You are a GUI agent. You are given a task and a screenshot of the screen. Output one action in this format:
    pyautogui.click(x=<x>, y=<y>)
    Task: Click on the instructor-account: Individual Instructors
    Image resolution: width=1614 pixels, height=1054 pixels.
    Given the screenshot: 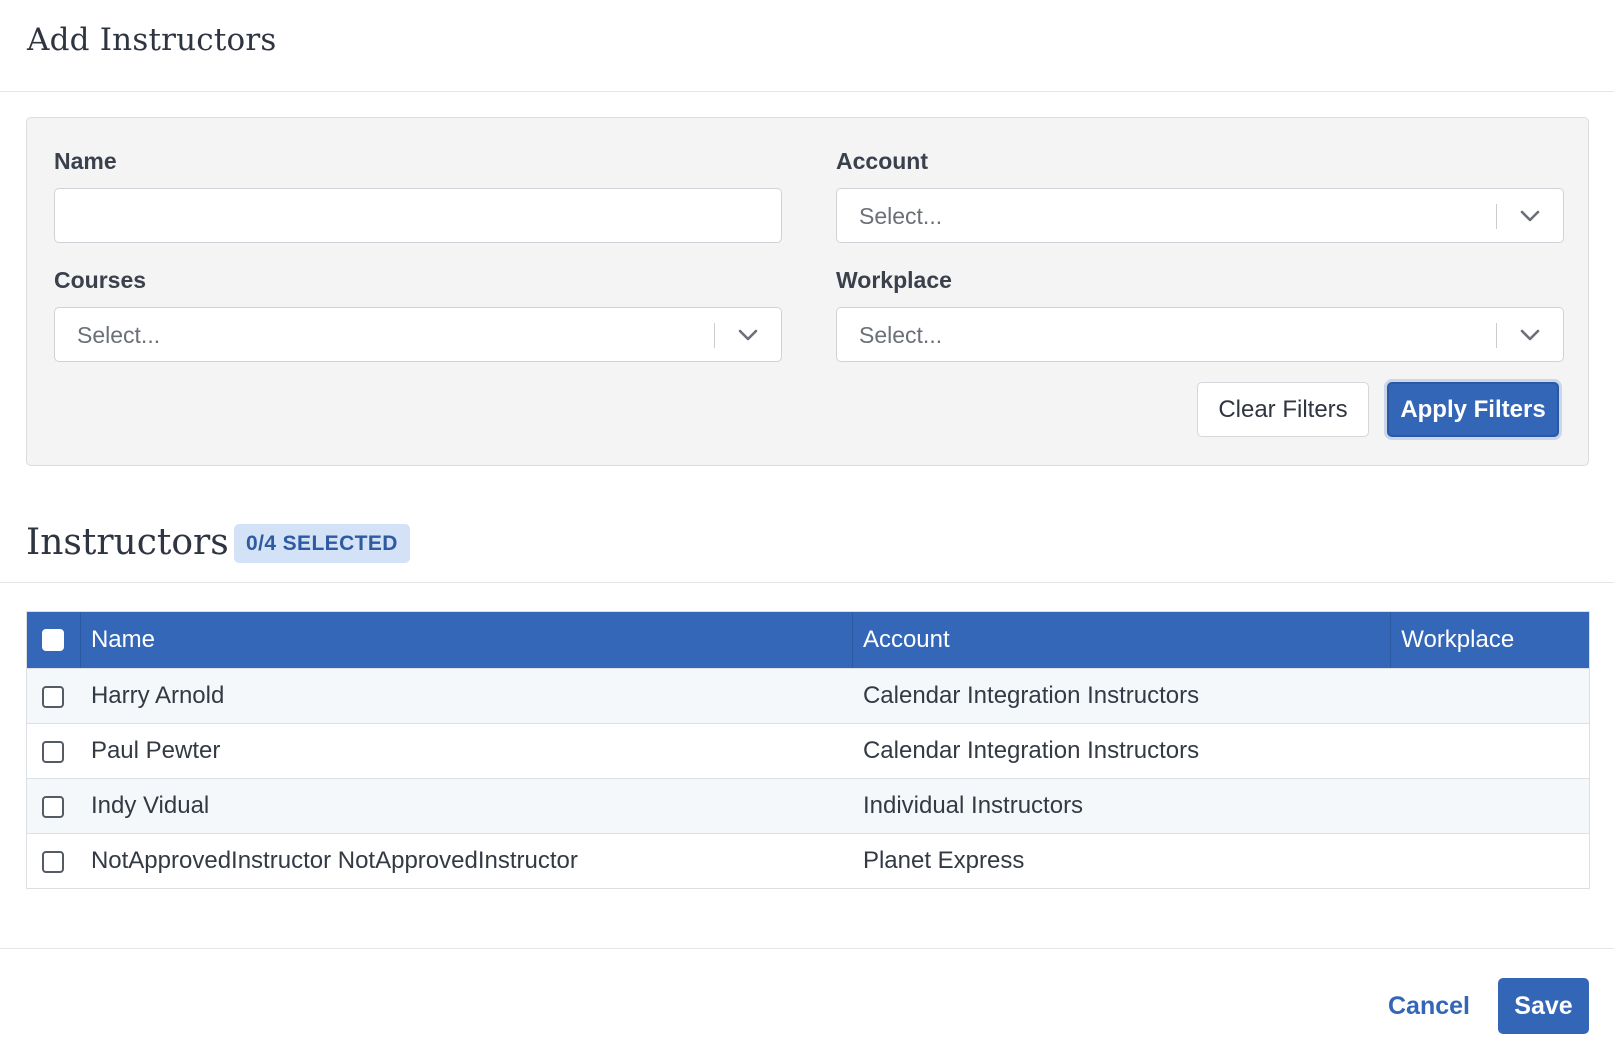 What is the action you would take?
    pyautogui.click(x=973, y=805)
    